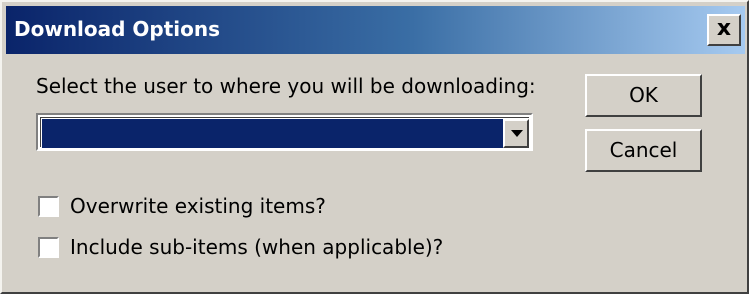 Image resolution: width=749 pixels, height=294 pixels. I want to click on close-icon: x, so click(724, 28).